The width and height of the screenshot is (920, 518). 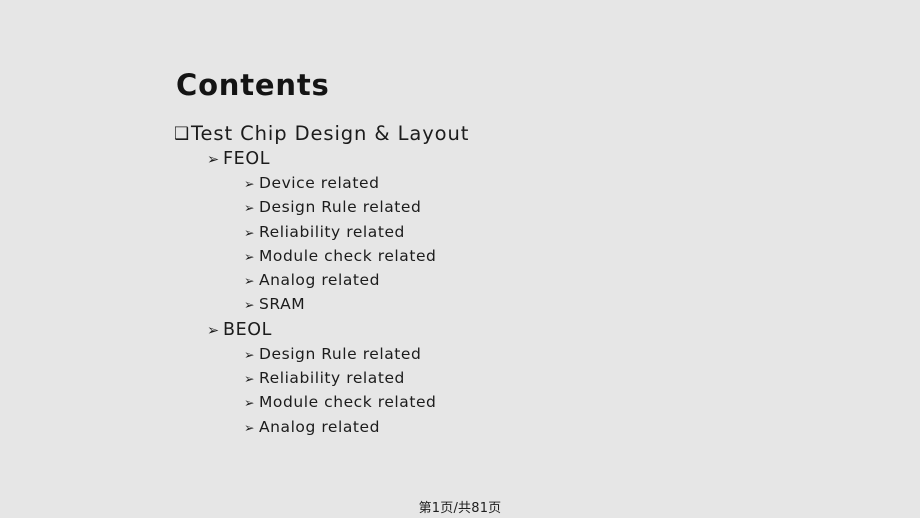 What do you see at coordinates (460, 508) in the screenshot?
I see `page-indicator: 第1页/共81页` at bounding box center [460, 508].